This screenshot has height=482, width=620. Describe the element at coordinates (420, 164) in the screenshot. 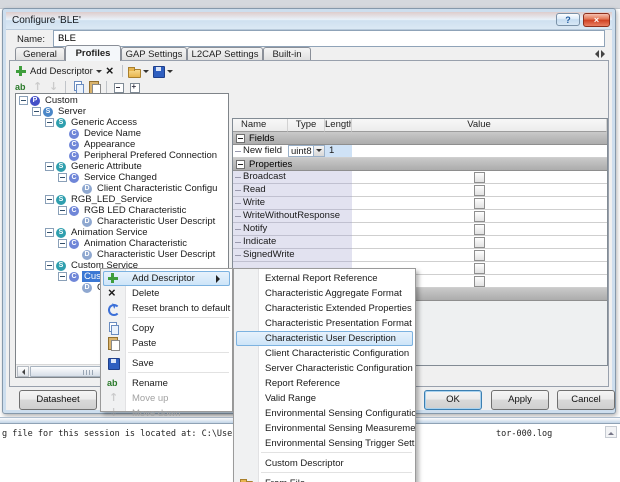

I see `grid-group-row: Properties` at that location.